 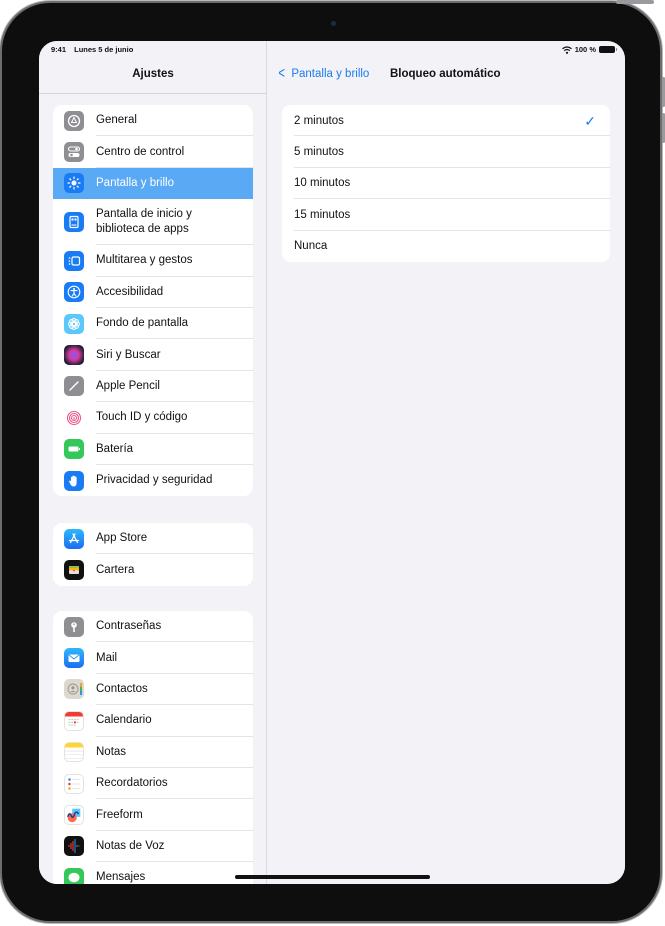 I want to click on reminders-icon, so click(x=74, y=783).